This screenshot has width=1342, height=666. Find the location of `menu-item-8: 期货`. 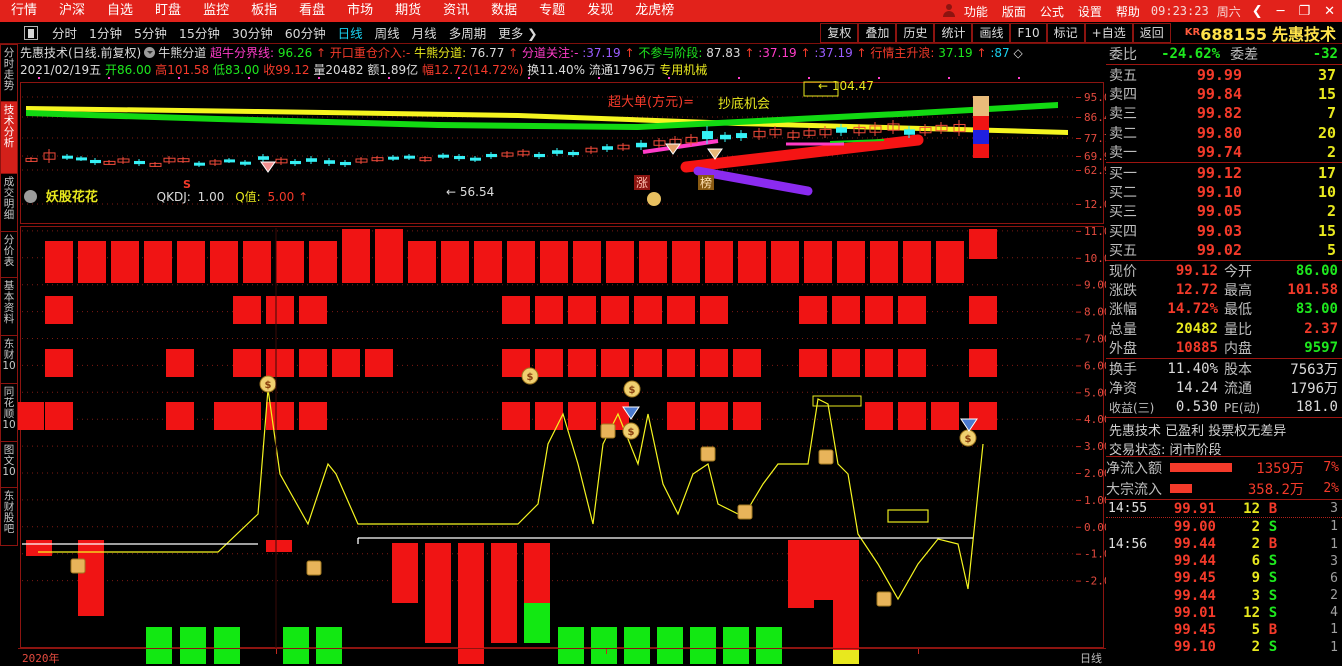

menu-item-8: 期货 is located at coordinates (408, 11).